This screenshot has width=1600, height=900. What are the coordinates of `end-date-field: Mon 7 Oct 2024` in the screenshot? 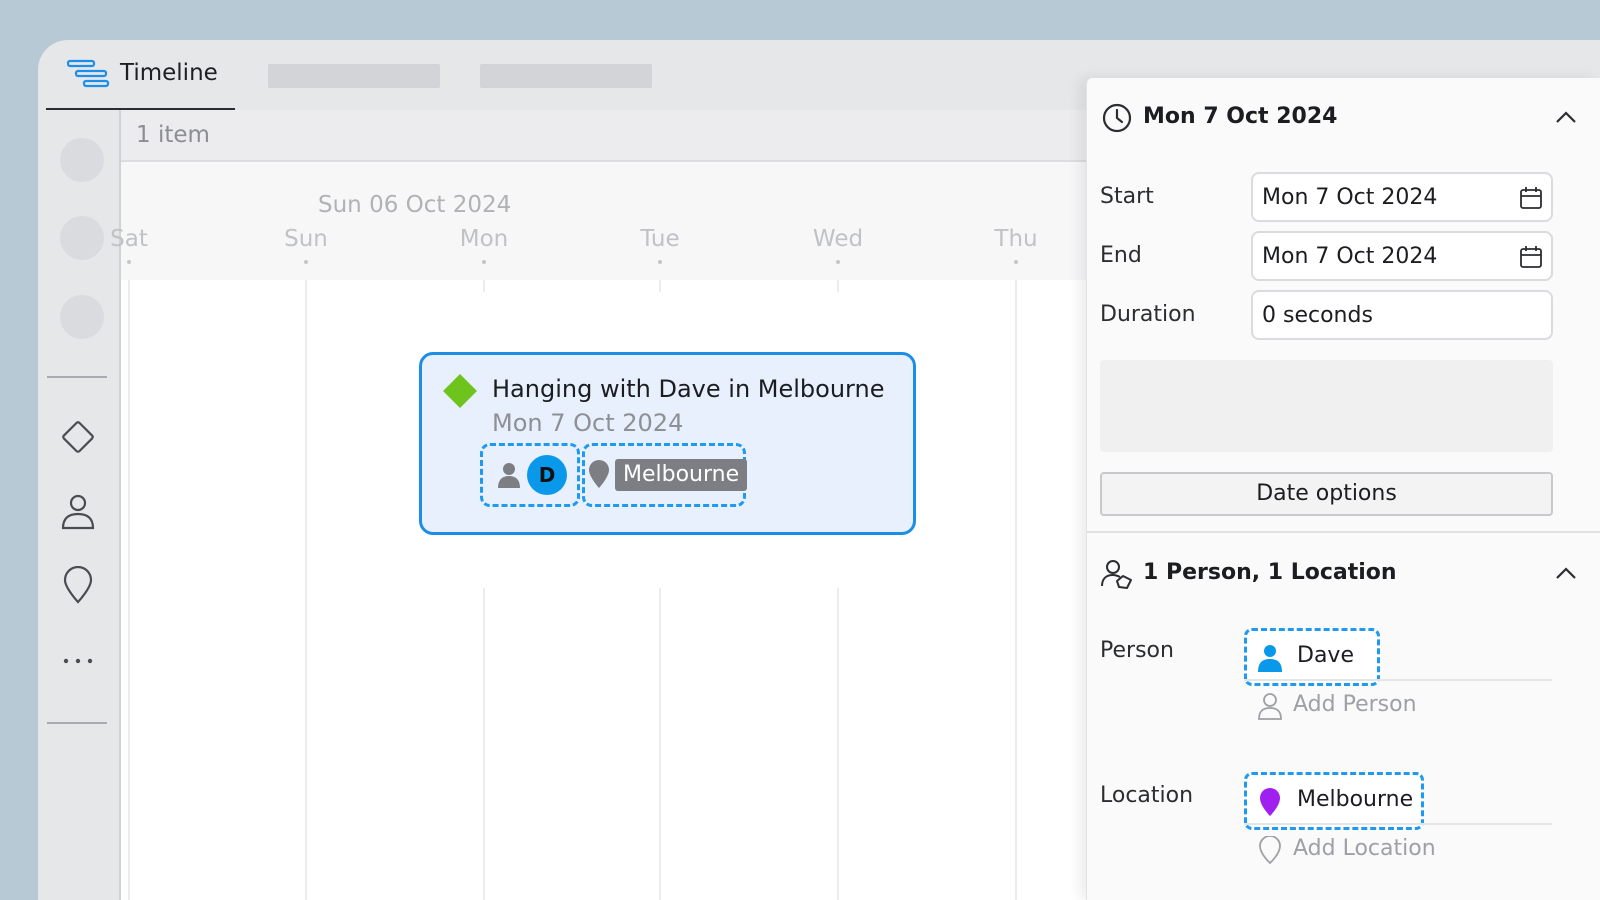 It's located at (1402, 256).